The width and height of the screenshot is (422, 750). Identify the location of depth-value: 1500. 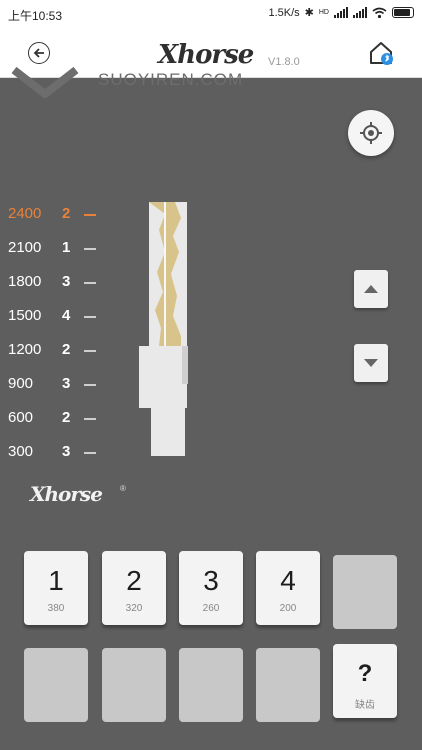
(25, 315).